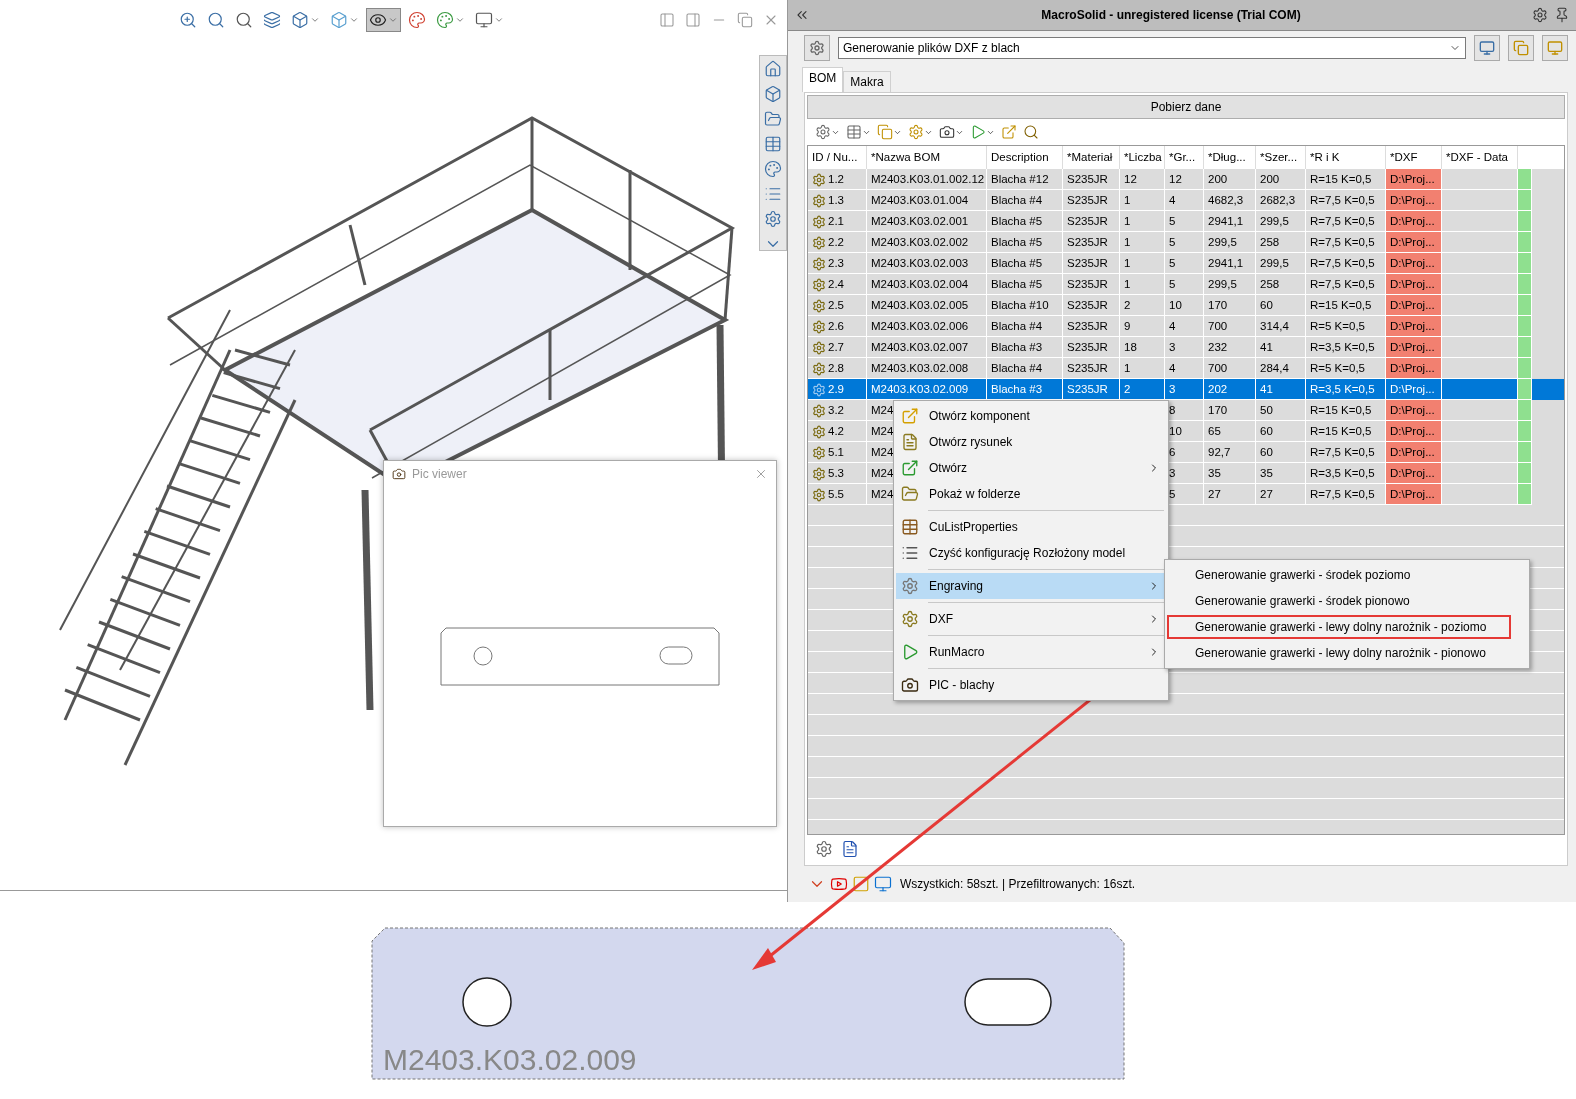  Describe the element at coordinates (885, 132) in the screenshot. I see `copy-icon` at that location.